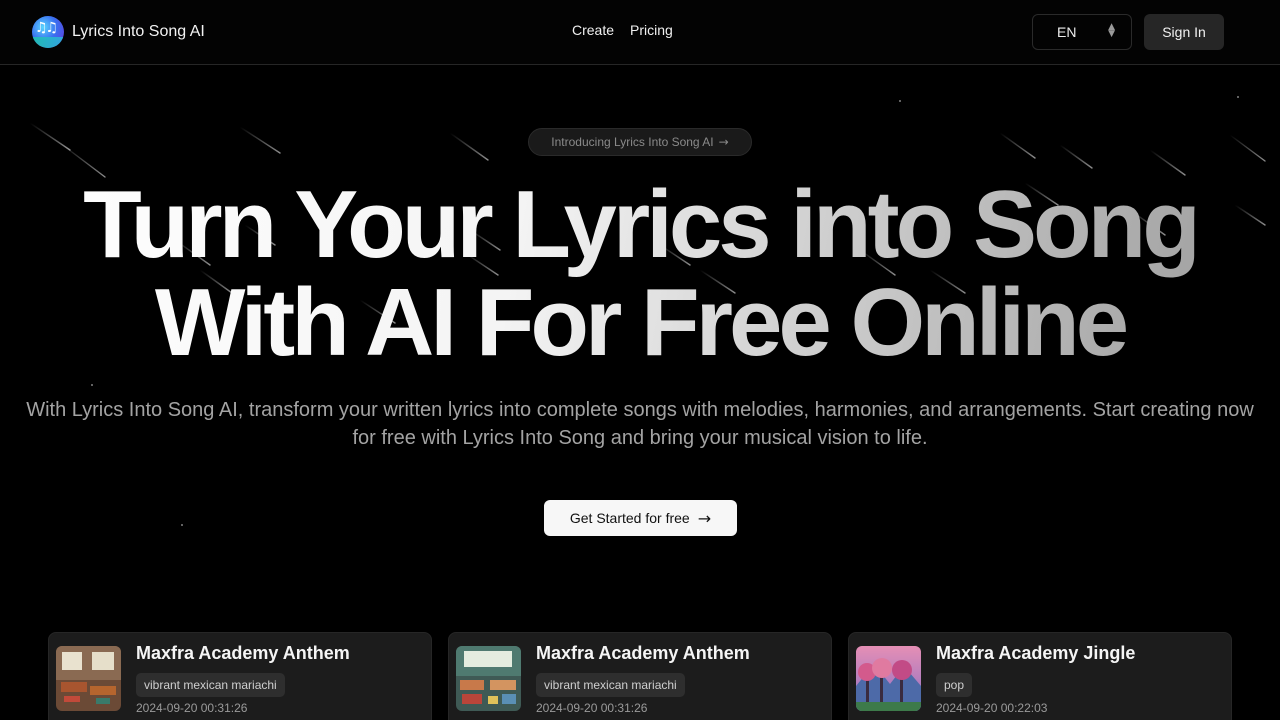  I want to click on nav-link-pricing: Pricing, so click(651, 30).